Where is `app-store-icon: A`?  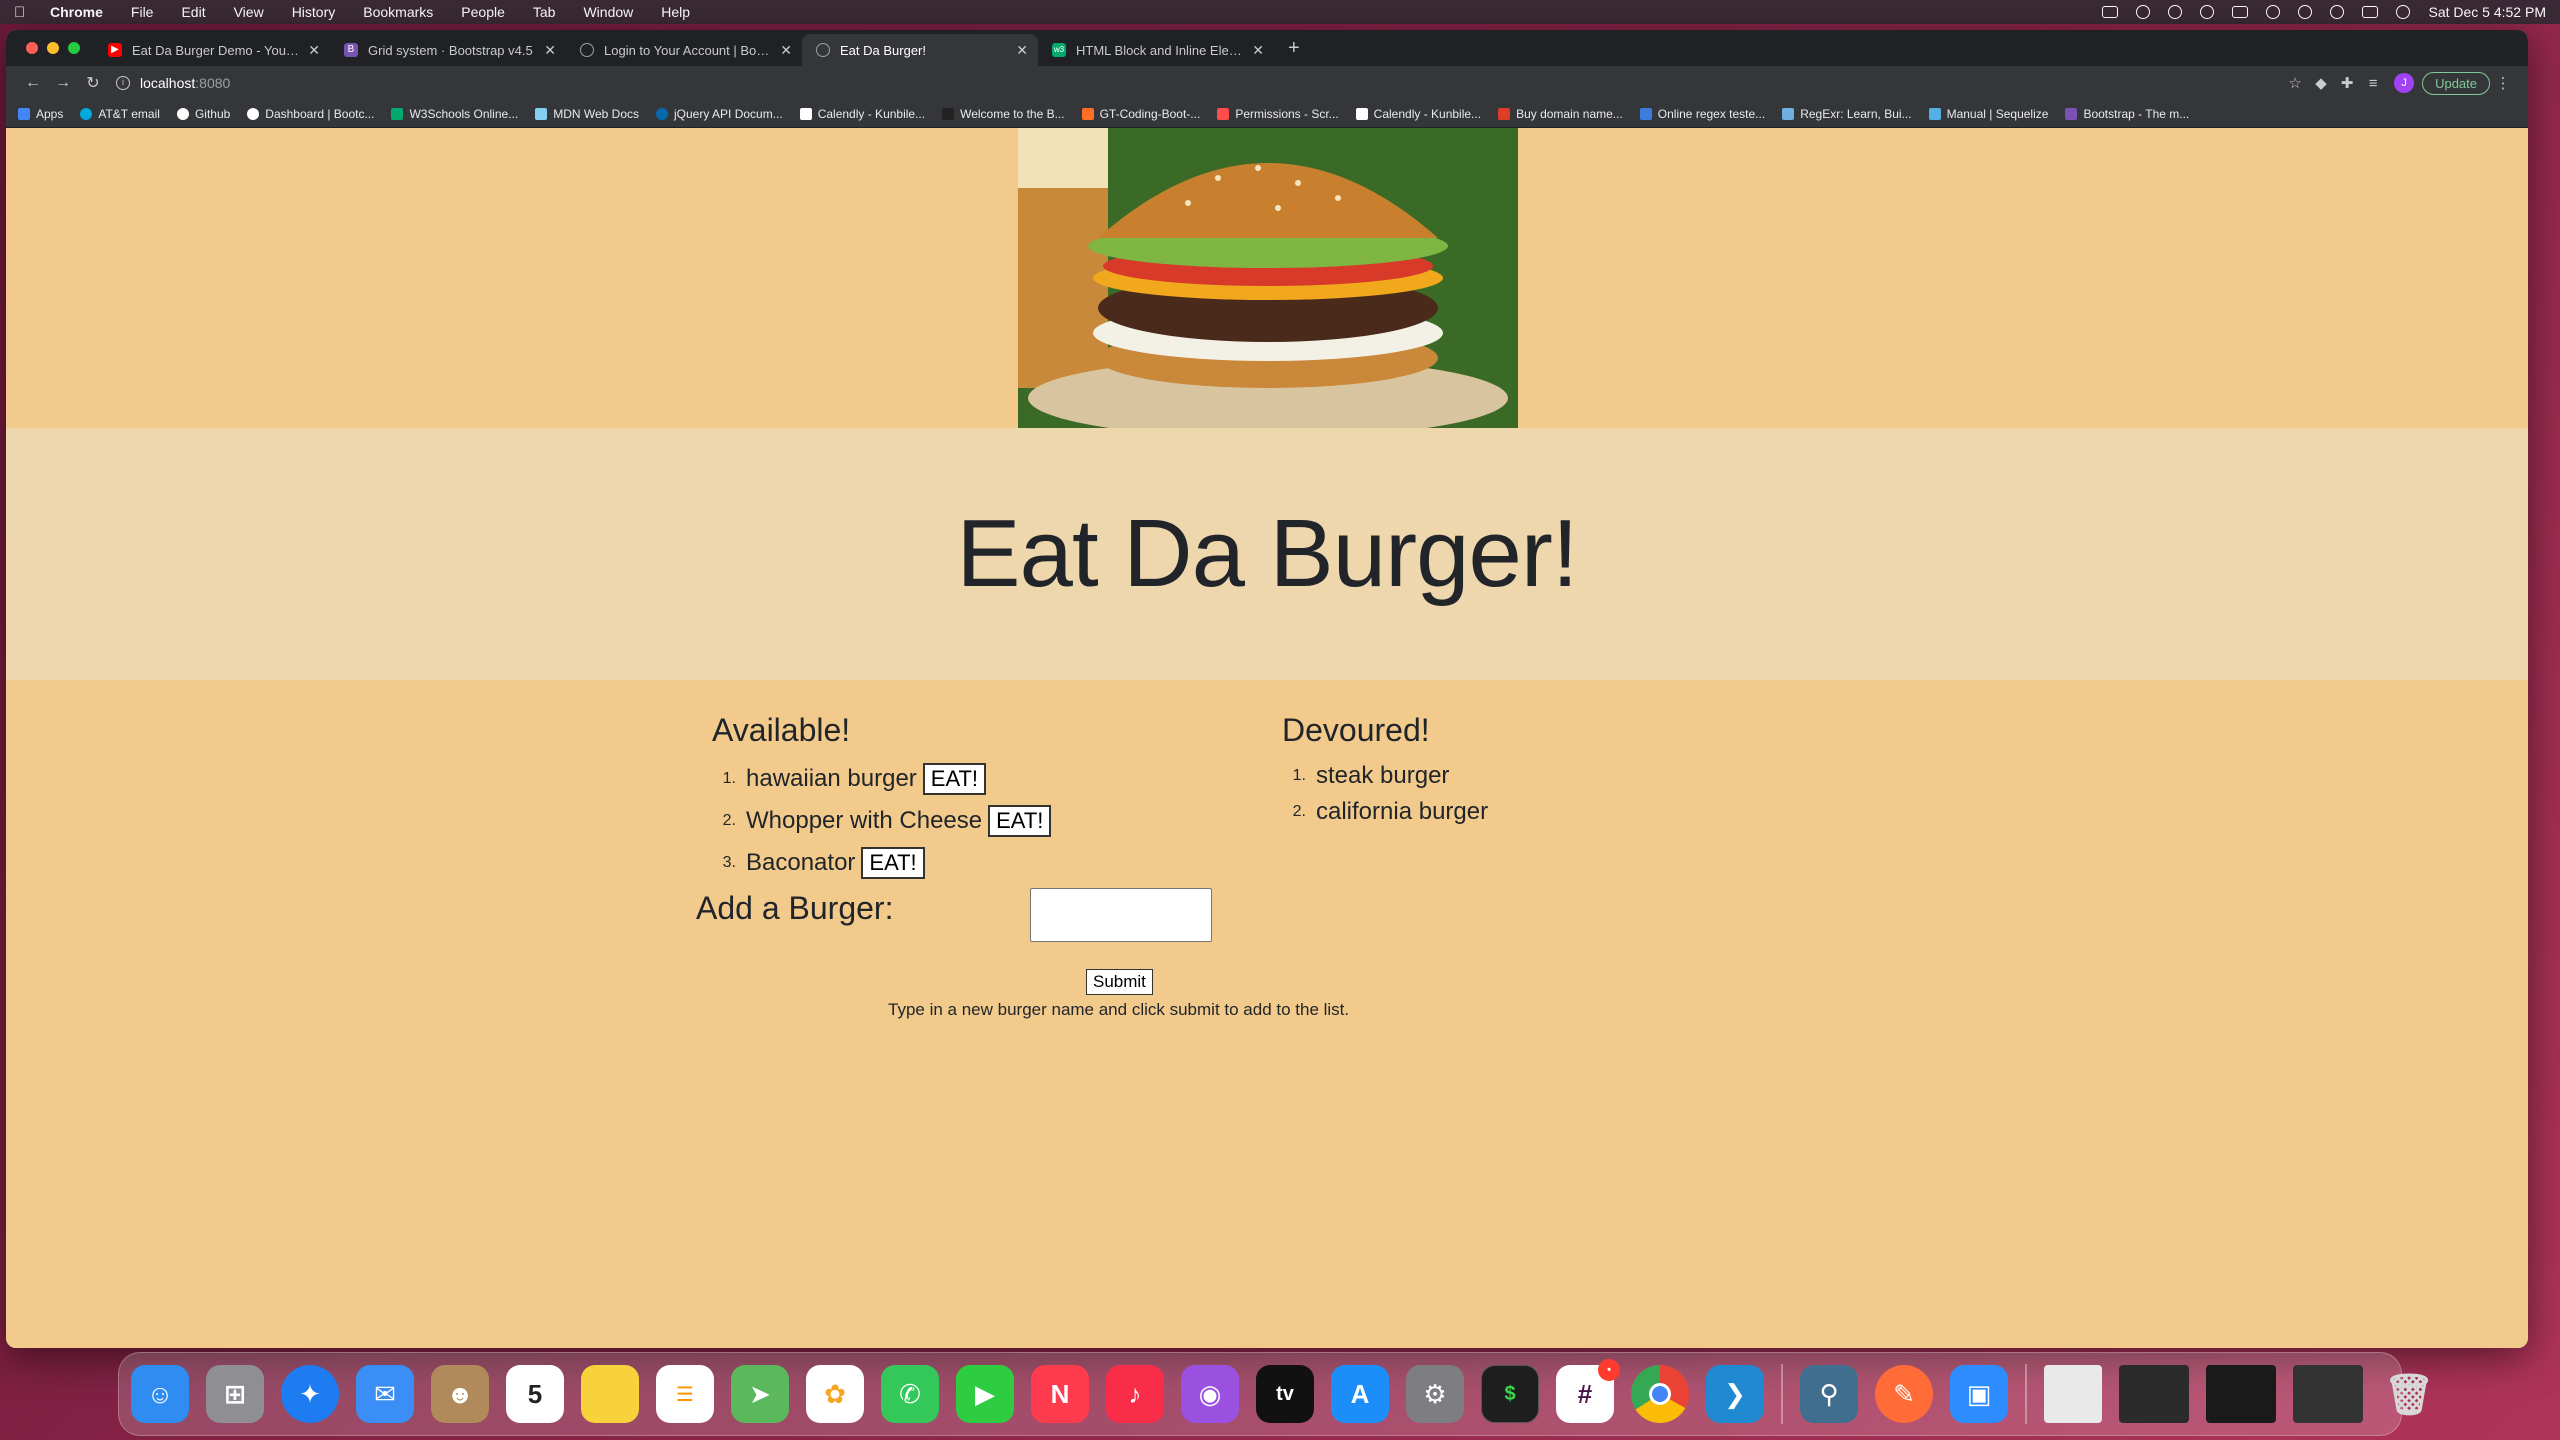
app-store-icon: A is located at coordinates (1360, 1394).